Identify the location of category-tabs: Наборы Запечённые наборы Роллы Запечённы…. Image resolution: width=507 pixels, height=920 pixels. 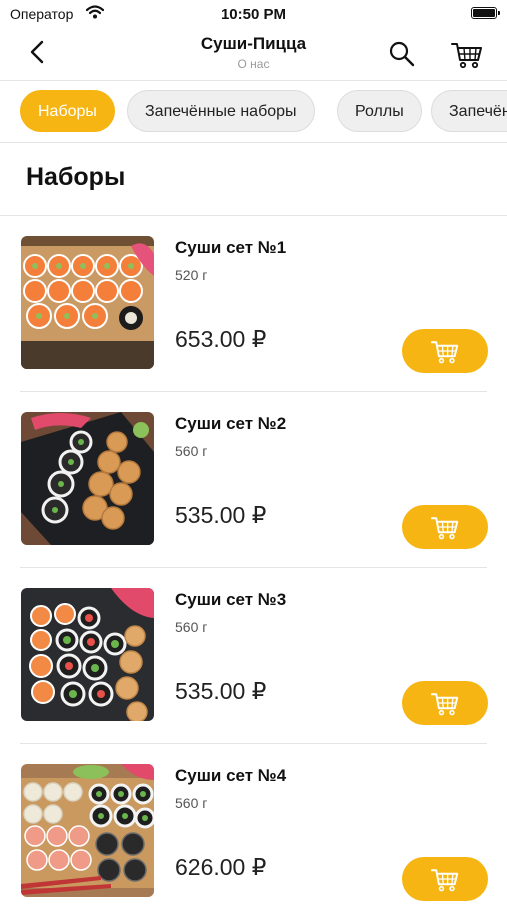
(253, 111).